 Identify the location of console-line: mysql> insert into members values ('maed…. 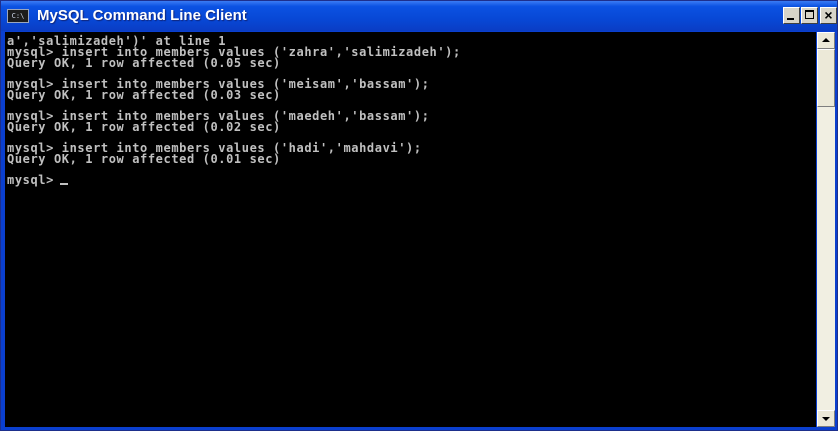
(218, 116).